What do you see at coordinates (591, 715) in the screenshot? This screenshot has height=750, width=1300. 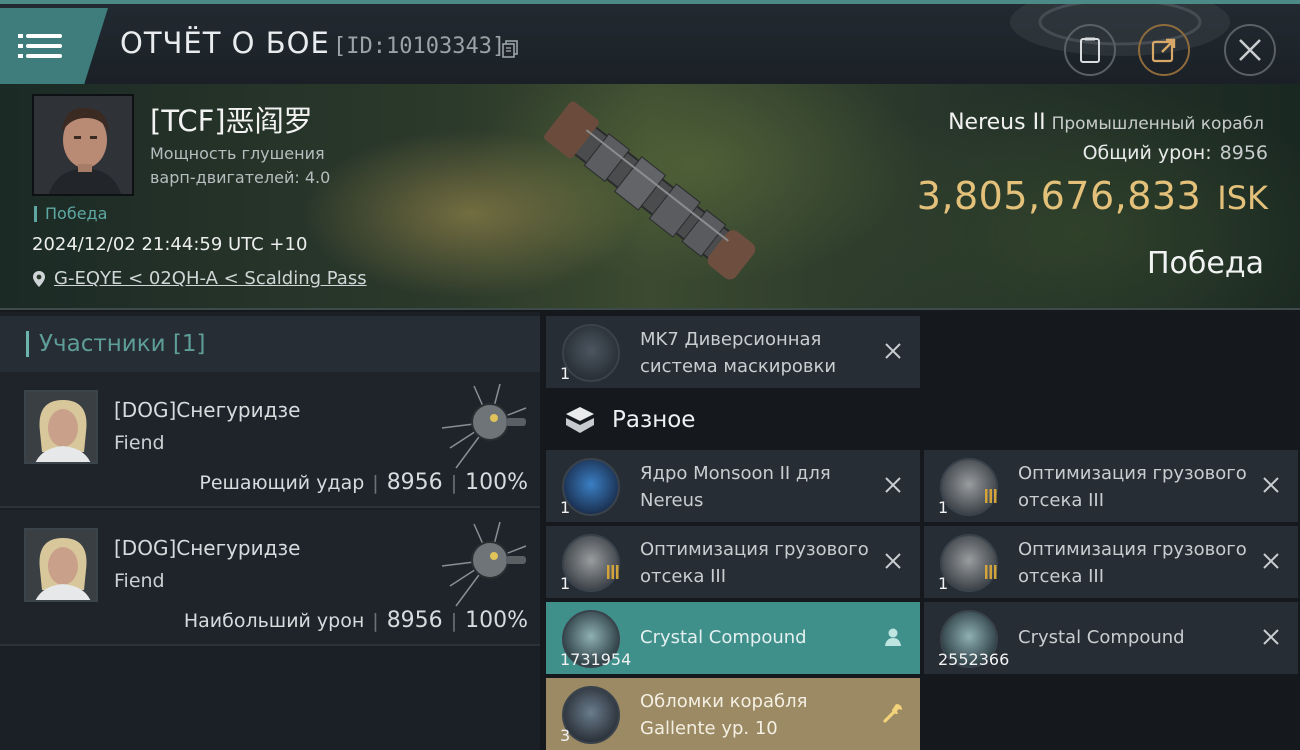 I see `wreck-salvage-icon` at bounding box center [591, 715].